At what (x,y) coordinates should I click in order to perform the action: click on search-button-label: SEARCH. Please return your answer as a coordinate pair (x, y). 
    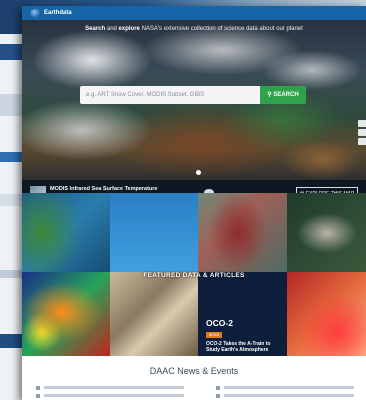
    Looking at the image, I should click on (286, 95).